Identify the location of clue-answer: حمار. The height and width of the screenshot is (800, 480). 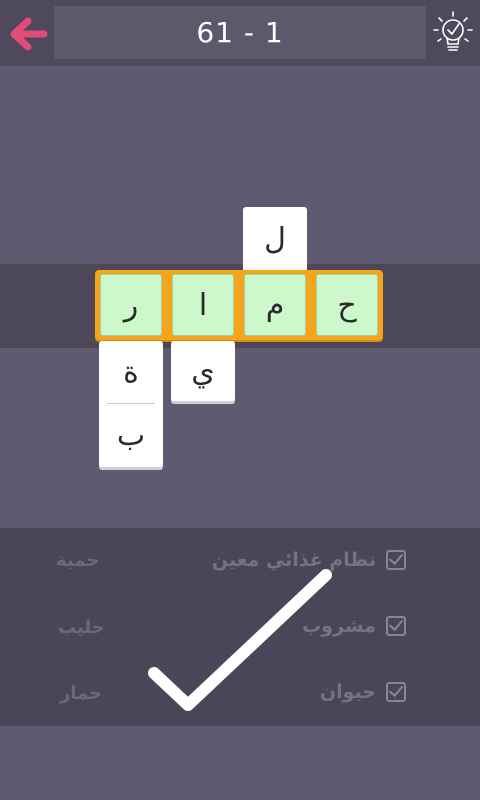
(81, 693).